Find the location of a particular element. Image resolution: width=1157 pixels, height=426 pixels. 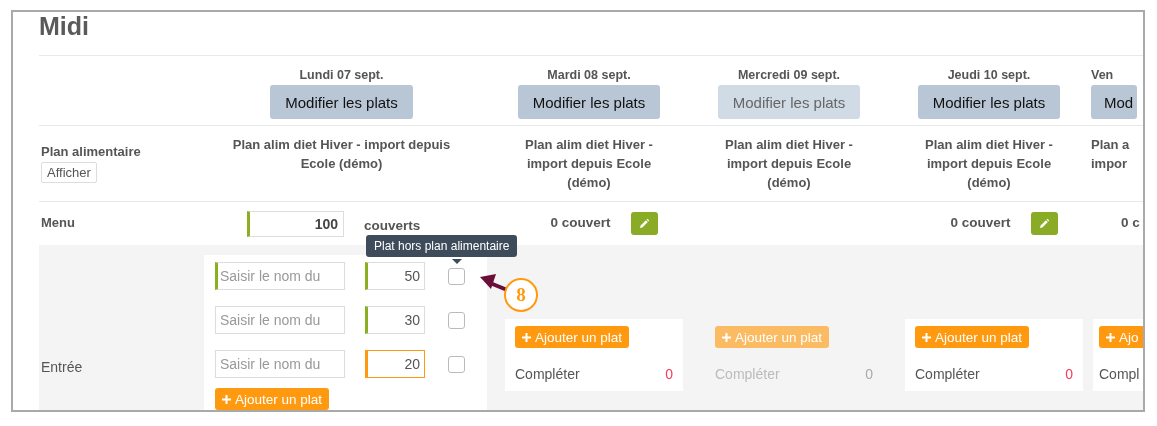

row-label: Plan alimentaire is located at coordinates (91, 151).